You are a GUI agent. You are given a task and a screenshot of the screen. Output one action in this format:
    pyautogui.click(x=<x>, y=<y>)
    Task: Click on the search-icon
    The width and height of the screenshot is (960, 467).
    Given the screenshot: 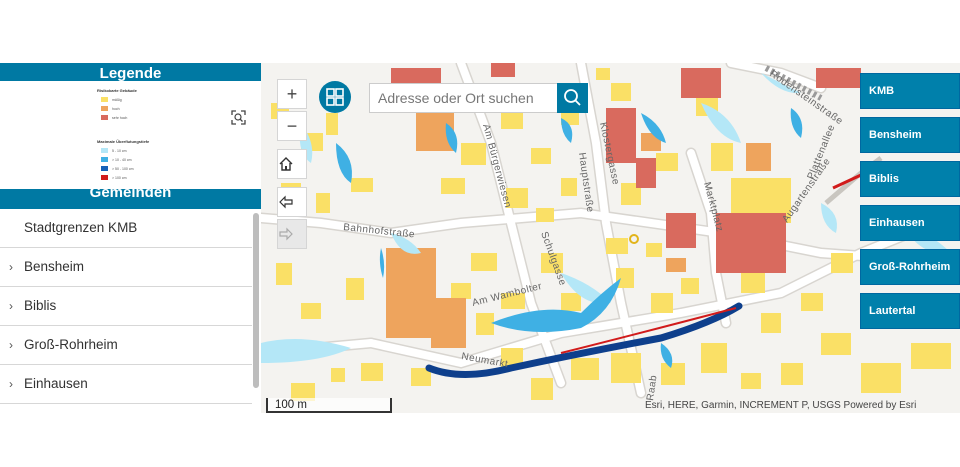 What is the action you would take?
    pyautogui.click(x=572, y=97)
    